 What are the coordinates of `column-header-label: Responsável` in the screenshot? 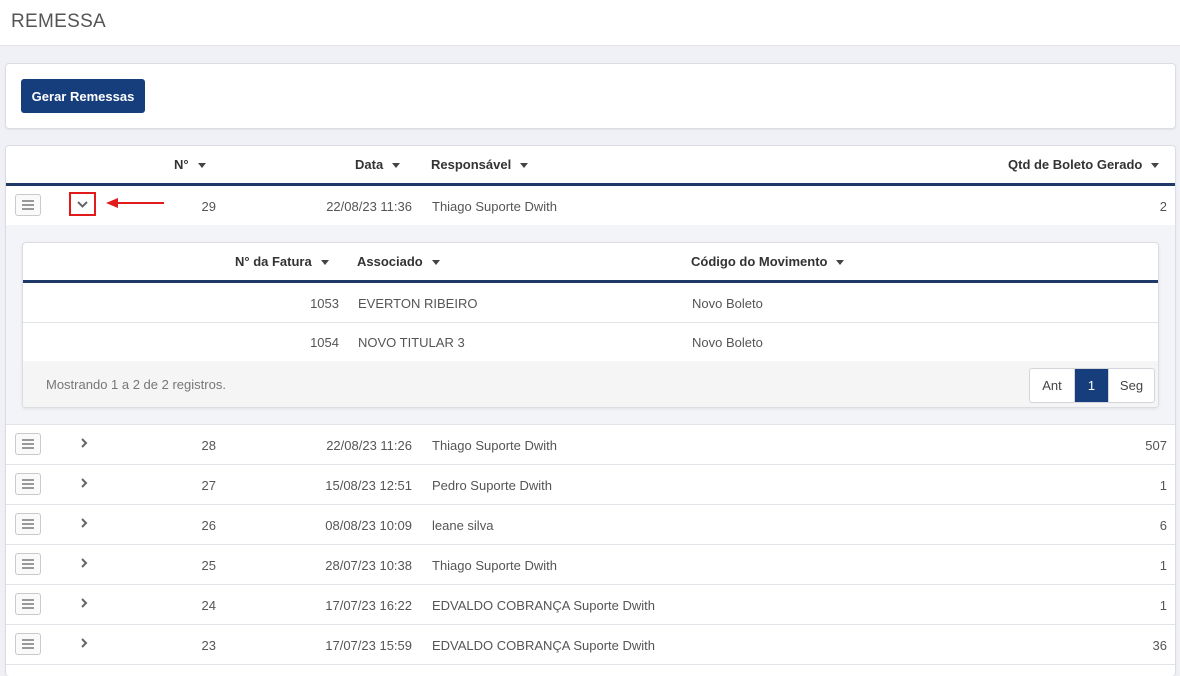 It's located at (471, 164).